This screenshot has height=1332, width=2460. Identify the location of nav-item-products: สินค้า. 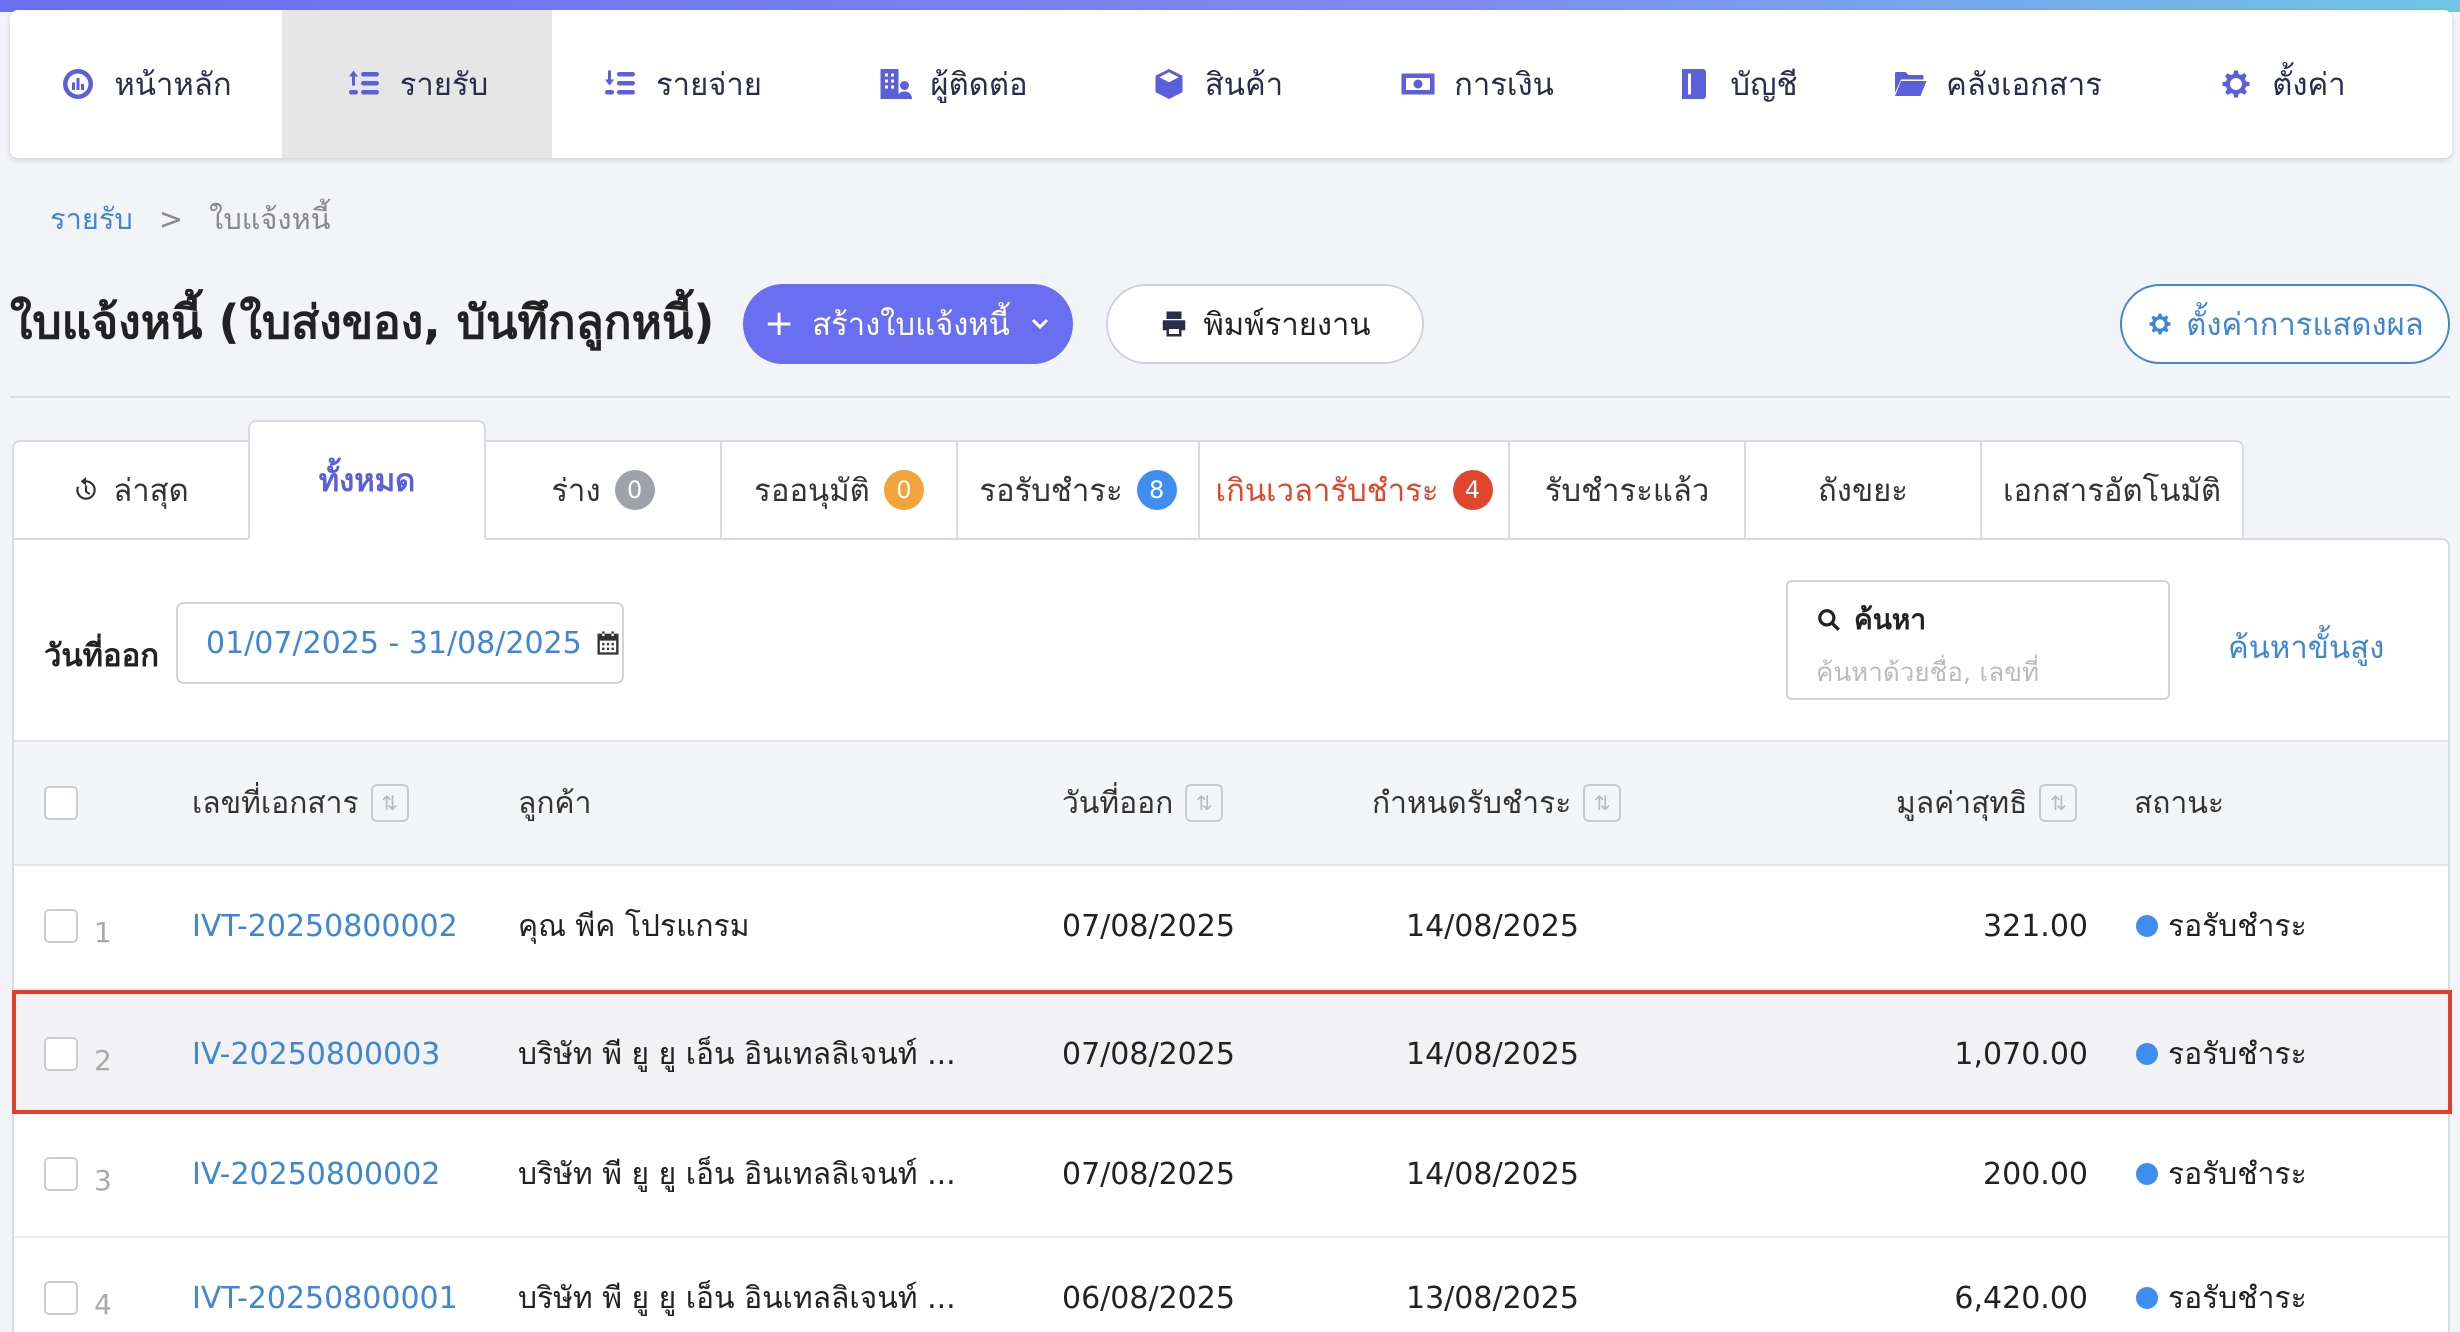
(1217, 84).